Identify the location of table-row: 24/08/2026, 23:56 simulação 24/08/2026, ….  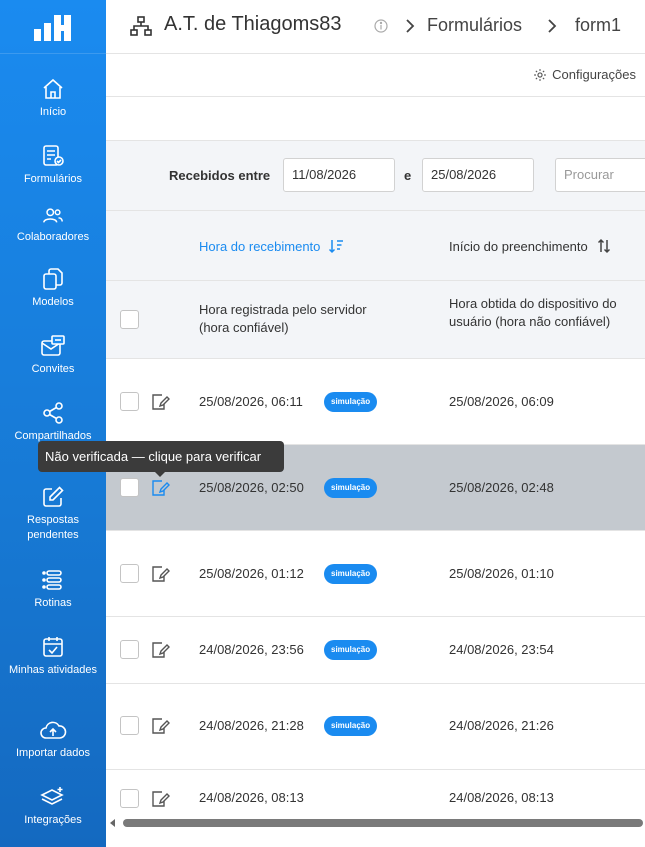
(375, 650).